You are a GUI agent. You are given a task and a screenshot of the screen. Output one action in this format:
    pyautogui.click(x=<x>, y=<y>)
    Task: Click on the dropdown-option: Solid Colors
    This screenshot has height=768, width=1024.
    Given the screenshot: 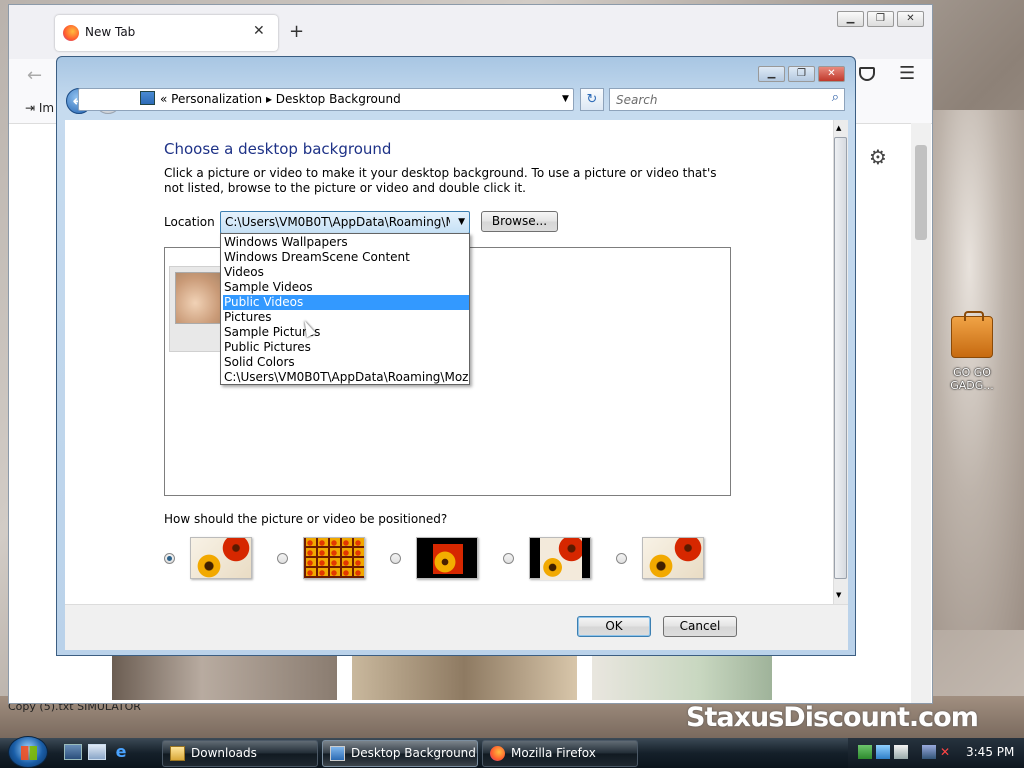 What is the action you would take?
    pyautogui.click(x=346, y=362)
    